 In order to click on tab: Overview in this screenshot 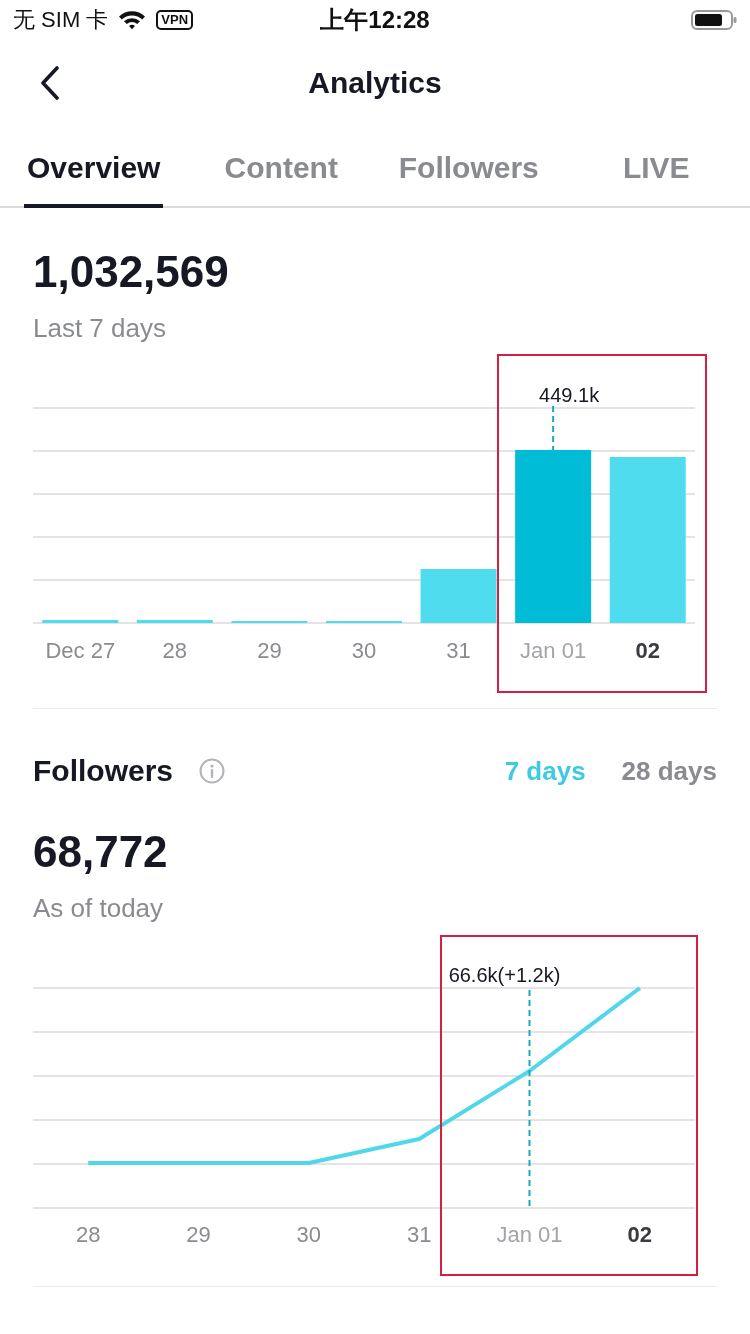, I will do `click(94, 179)`.